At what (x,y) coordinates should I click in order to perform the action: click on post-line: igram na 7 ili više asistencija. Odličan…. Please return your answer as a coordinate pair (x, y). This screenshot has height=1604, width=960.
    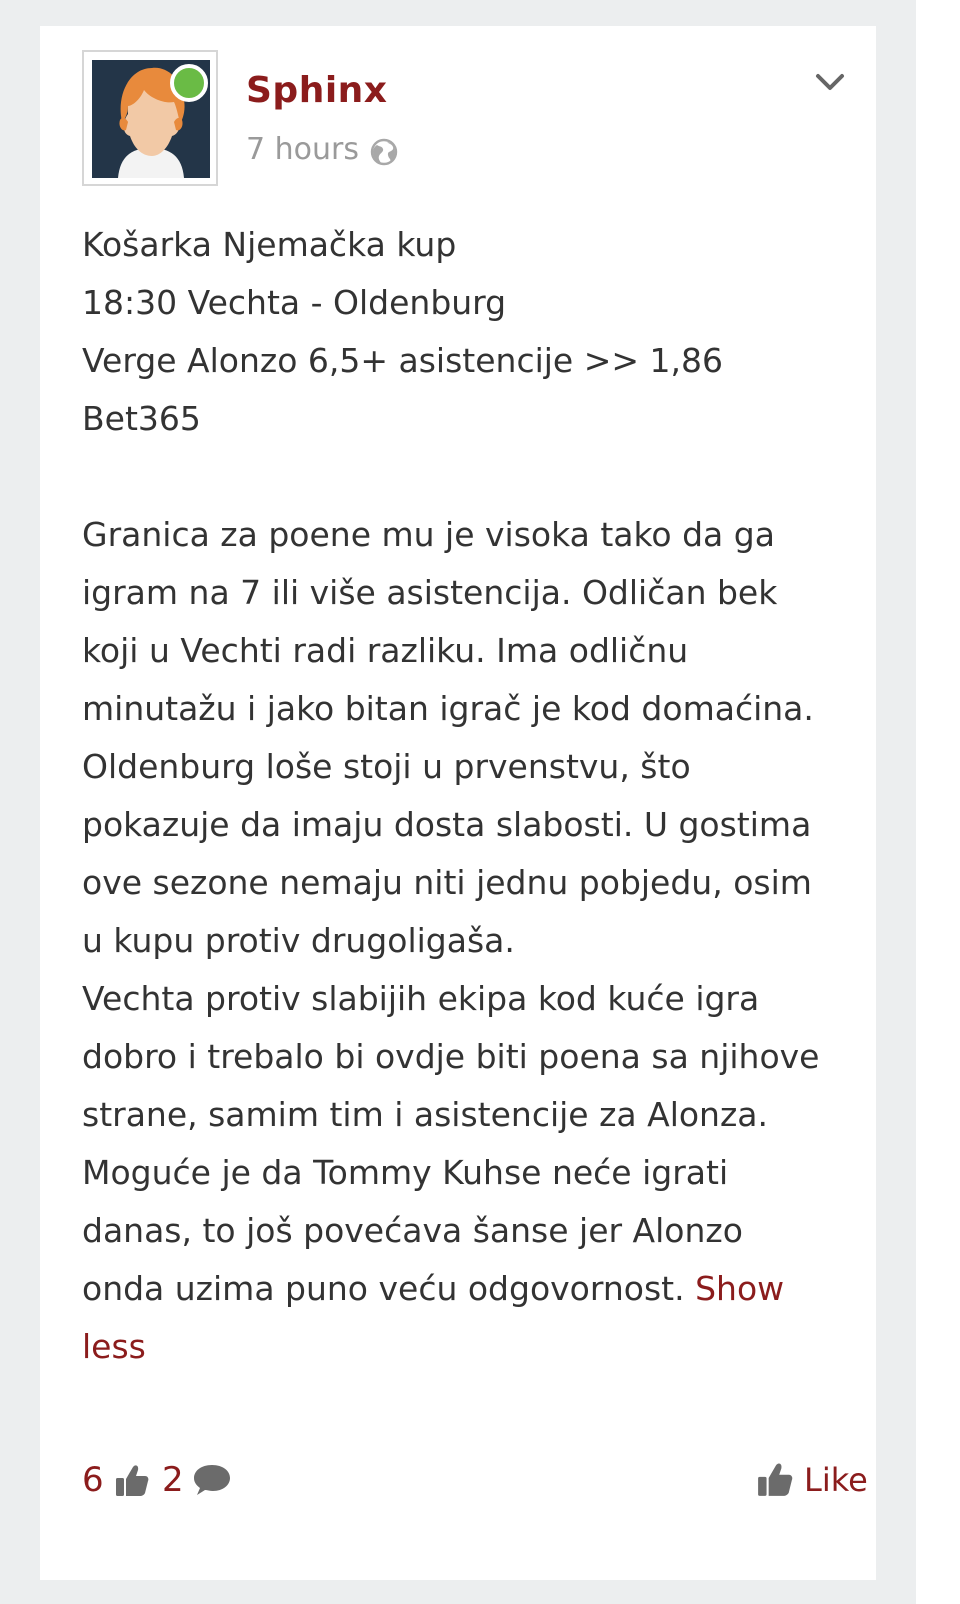
    Looking at the image, I should click on (430, 592).